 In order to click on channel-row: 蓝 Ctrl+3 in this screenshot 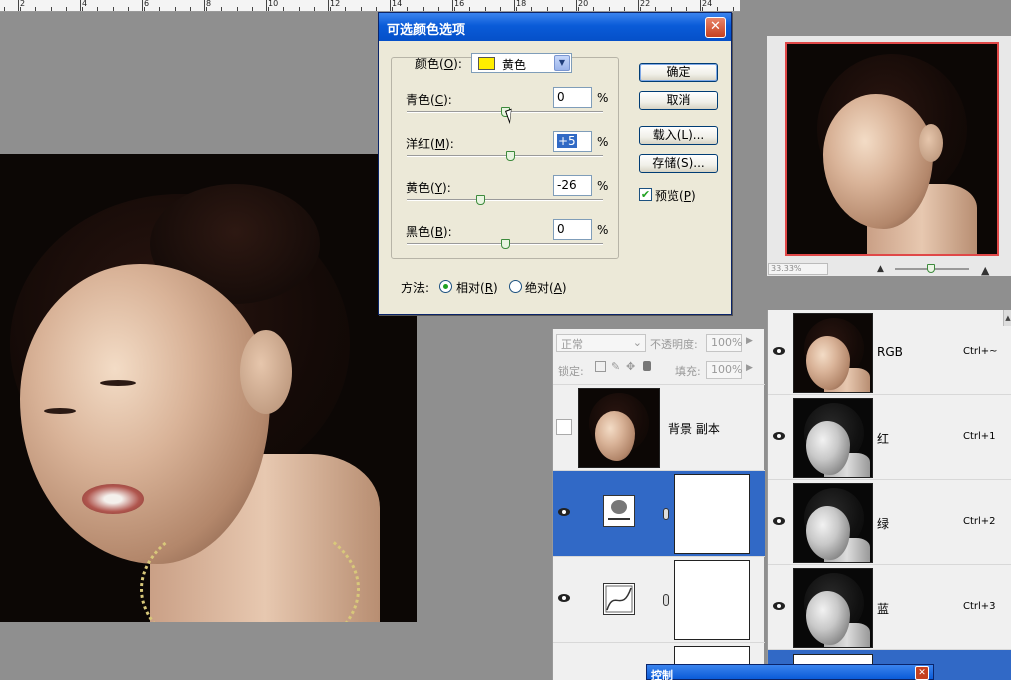, I will do `click(889, 607)`.